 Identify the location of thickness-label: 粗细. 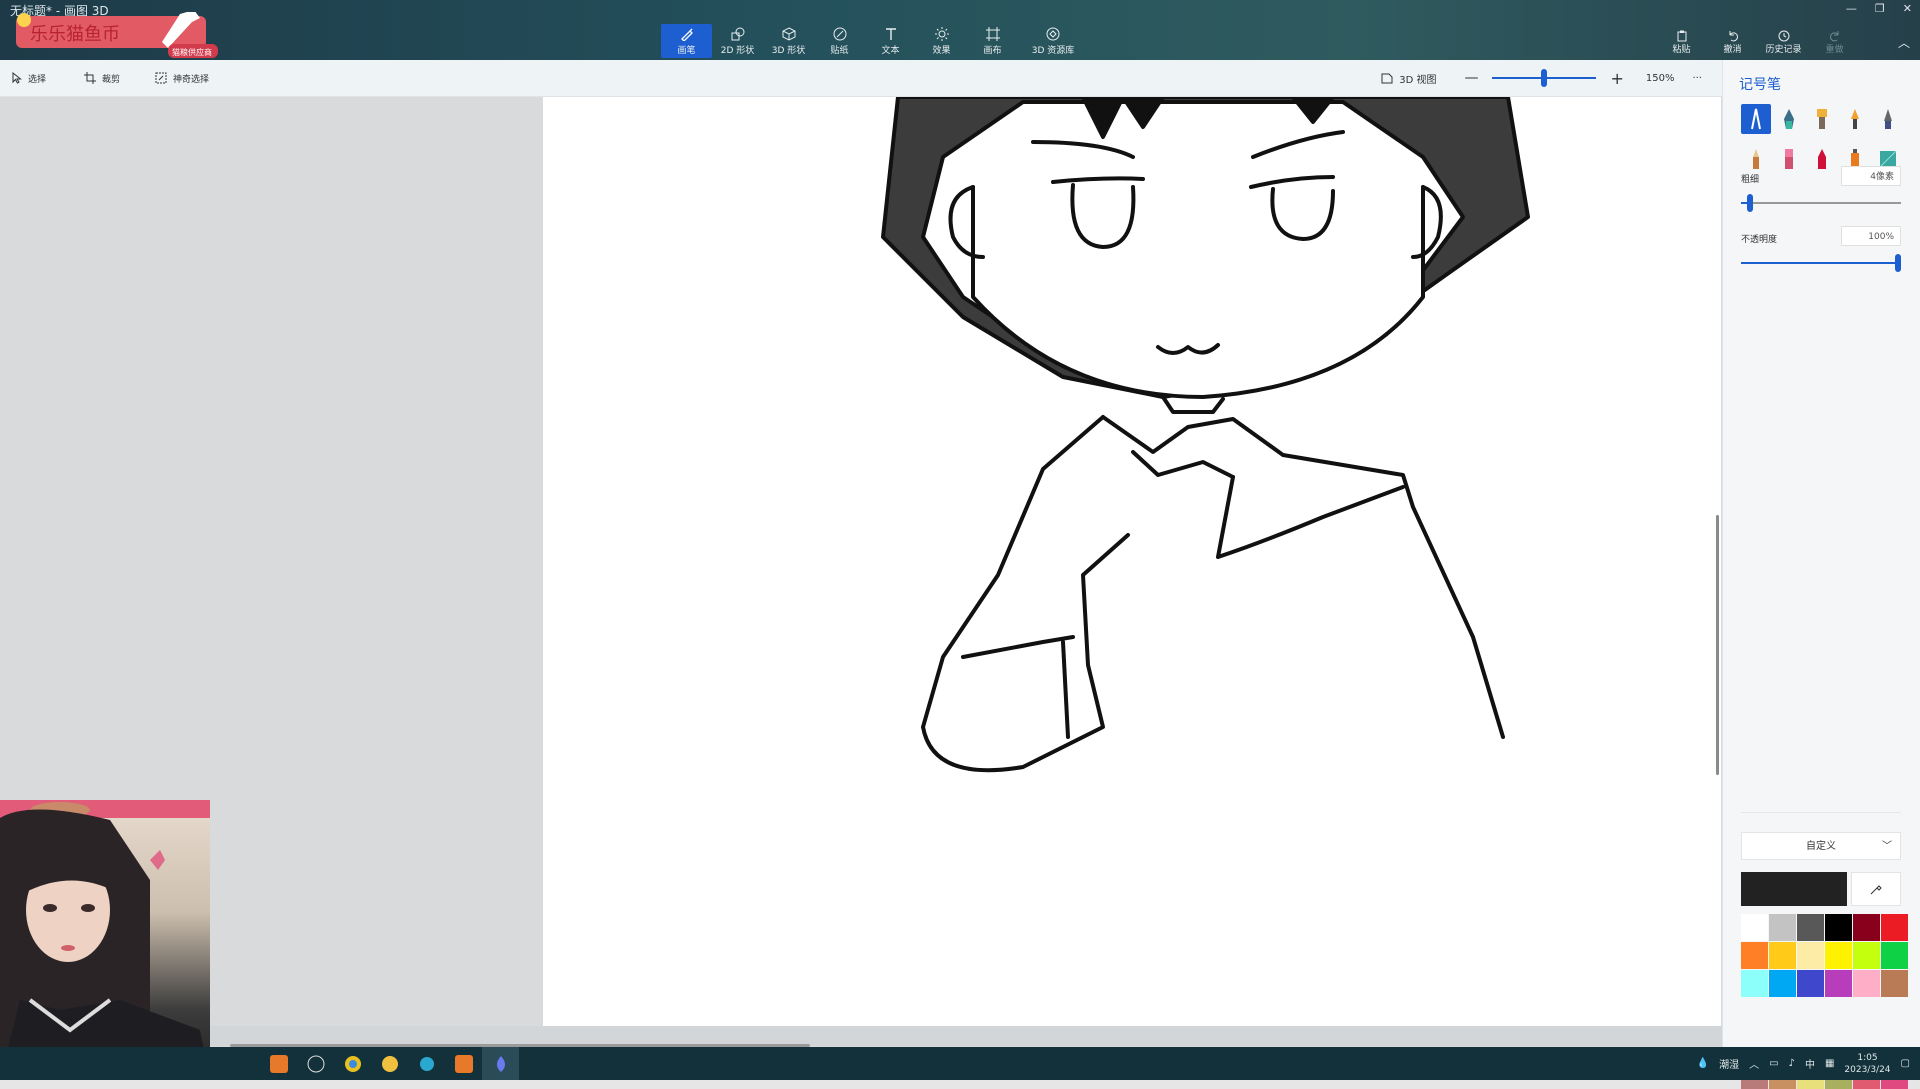
(1750, 180).